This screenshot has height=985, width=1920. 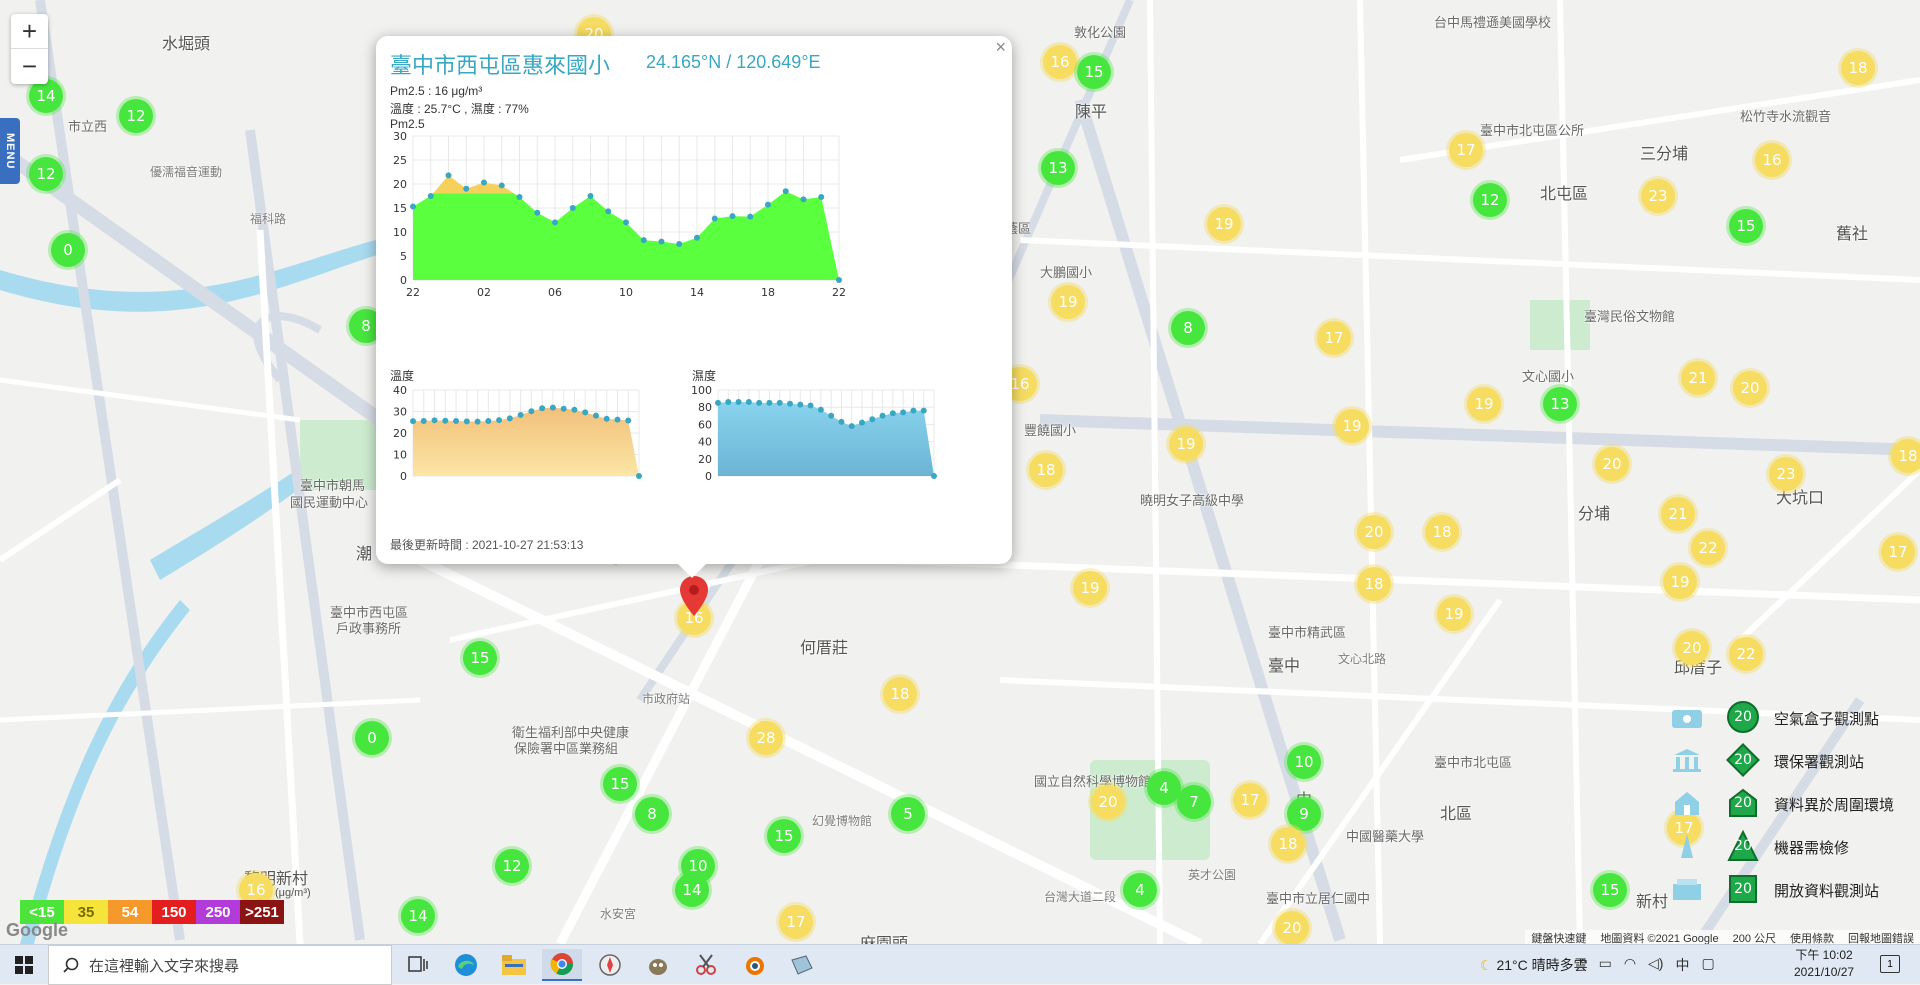 What do you see at coordinates (220, 965) in the screenshot?
I see `taskbar-search-box: 在這裡輸入文字來搜尋` at bounding box center [220, 965].